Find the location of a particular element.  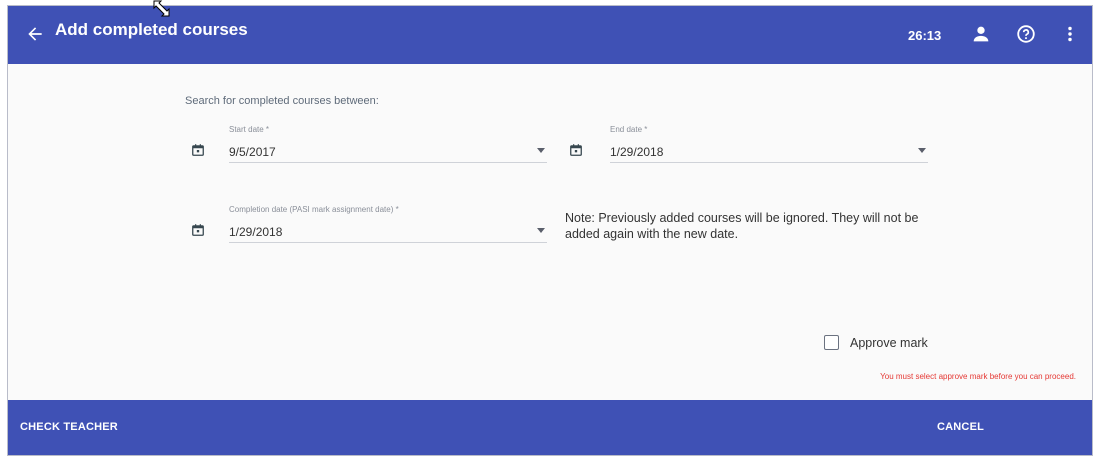

checkbox-box is located at coordinates (831, 342).